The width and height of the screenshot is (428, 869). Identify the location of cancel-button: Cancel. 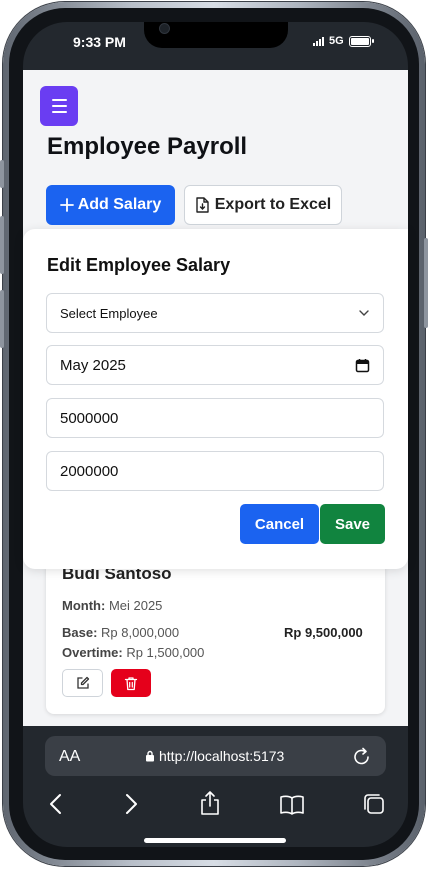
(279, 524).